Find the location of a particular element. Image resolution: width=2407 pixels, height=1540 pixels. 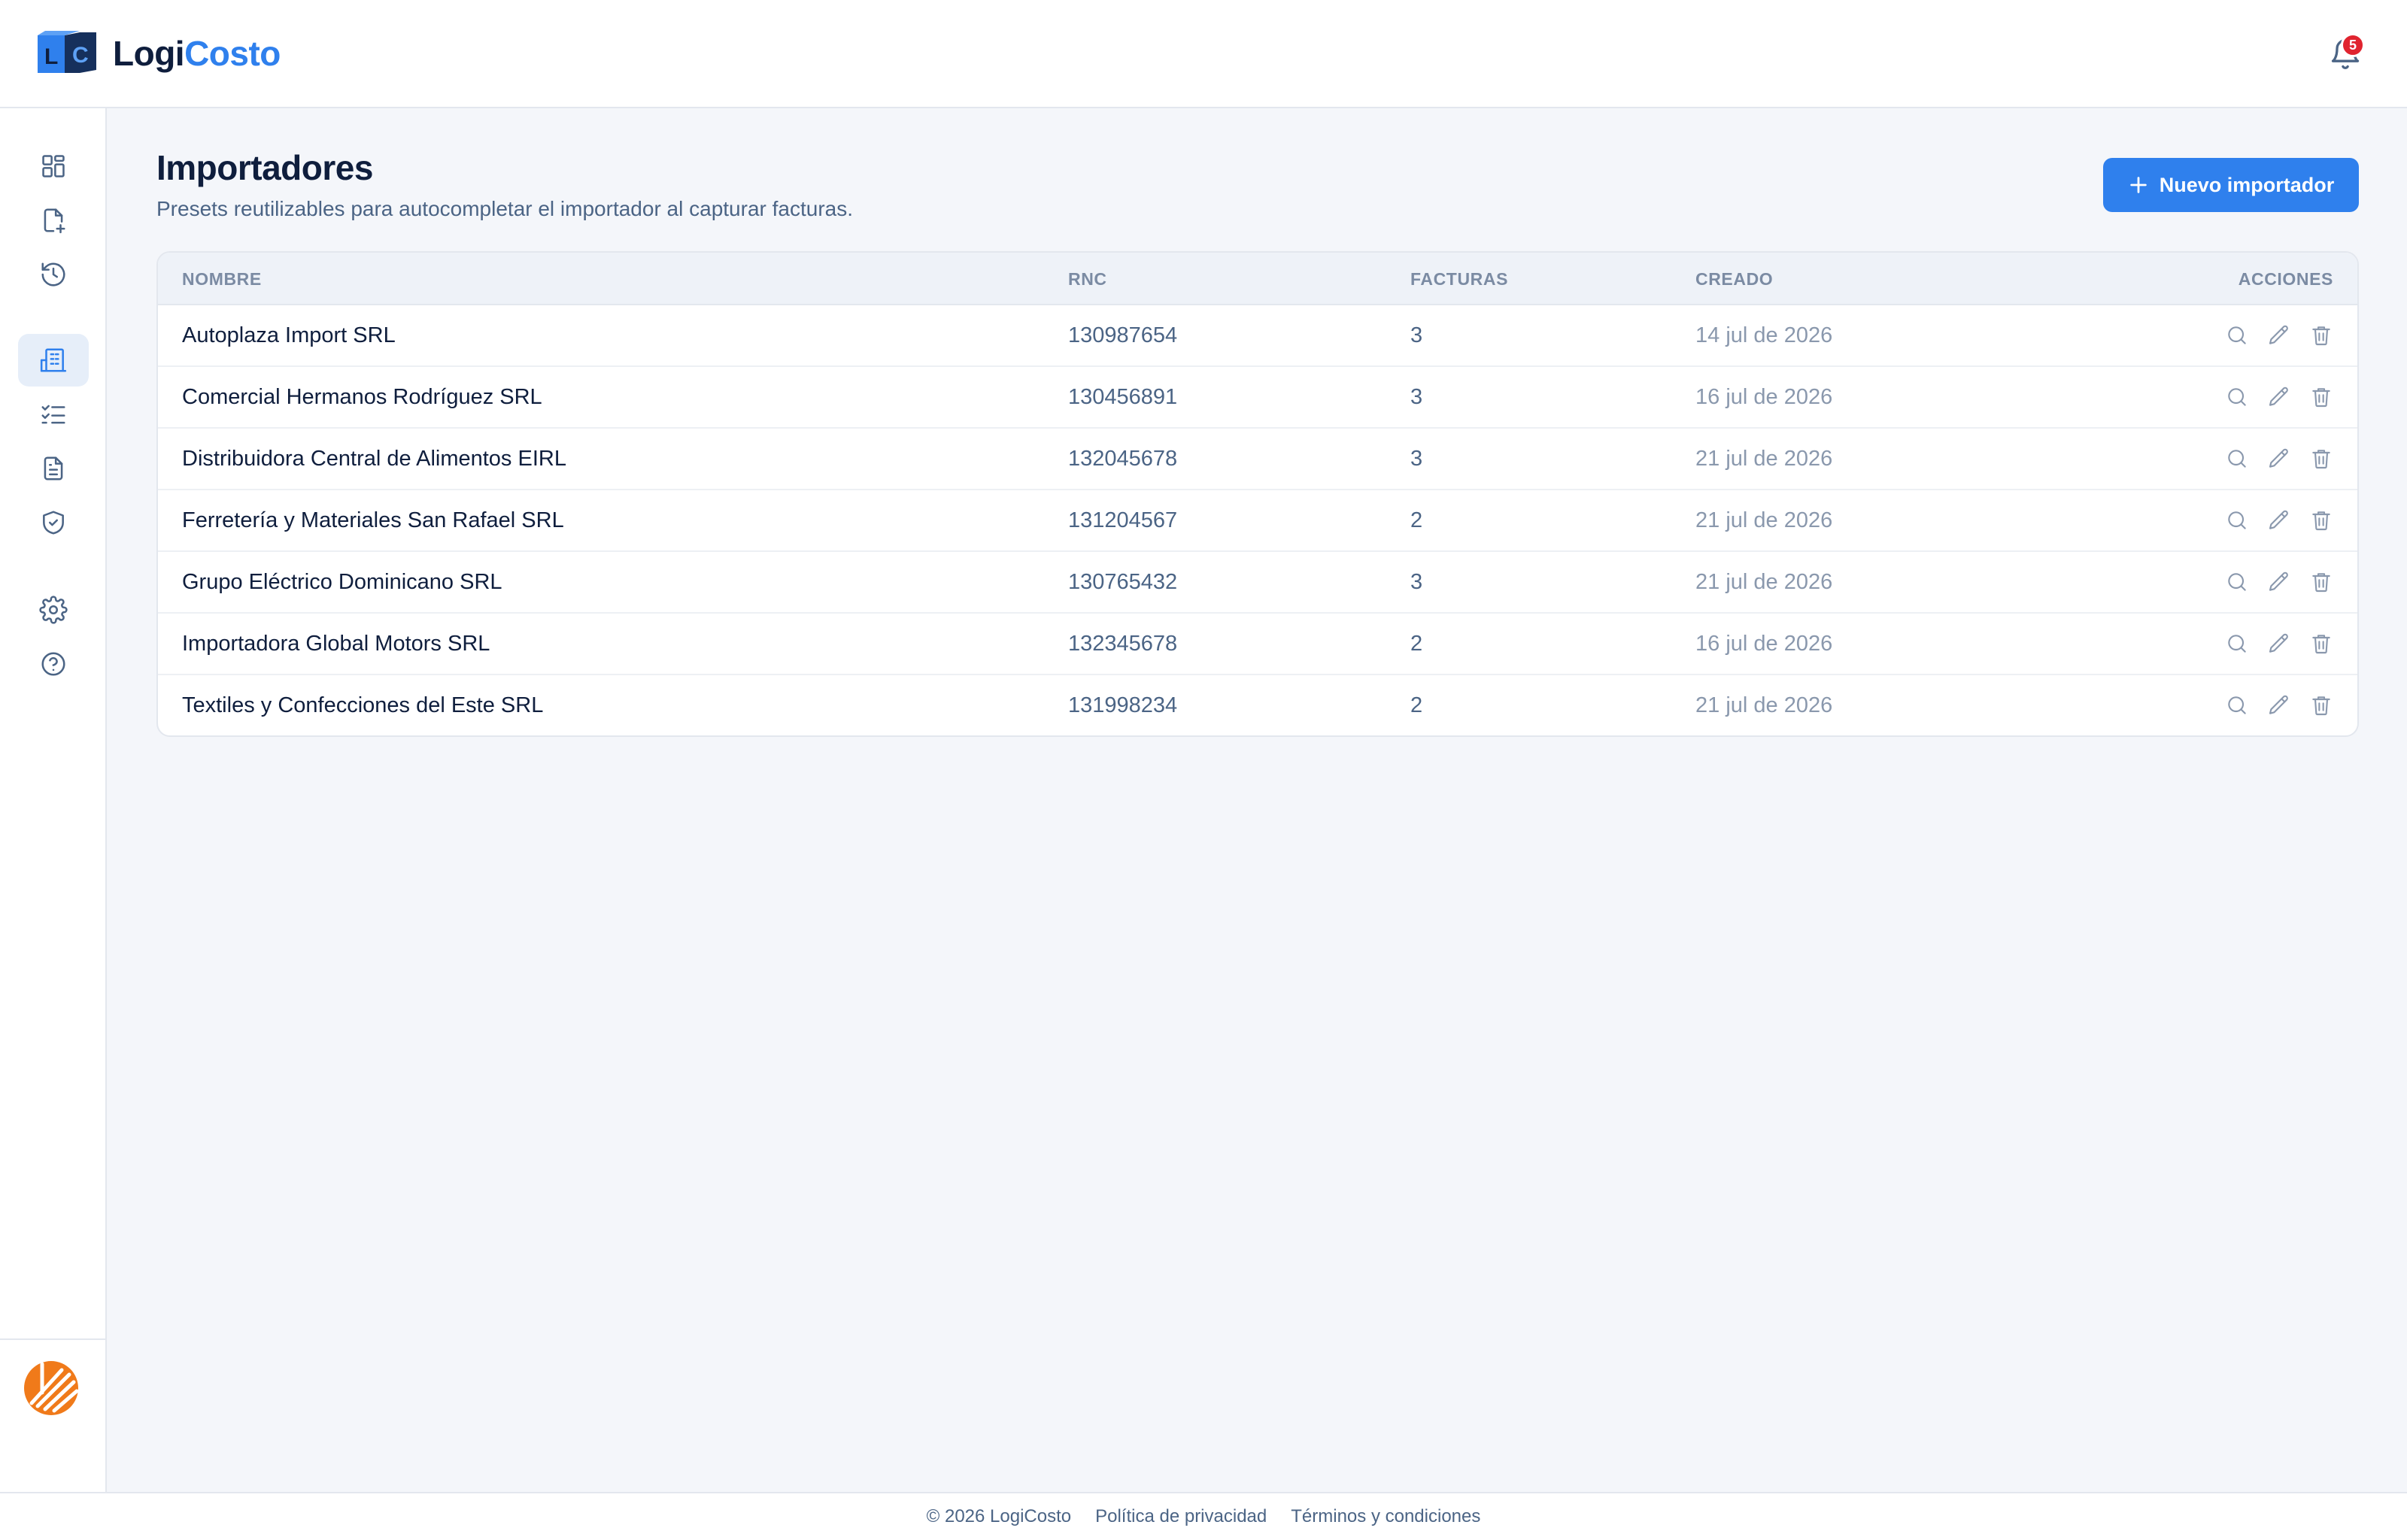

sidebar-item-dashboard is located at coordinates (53, 166).